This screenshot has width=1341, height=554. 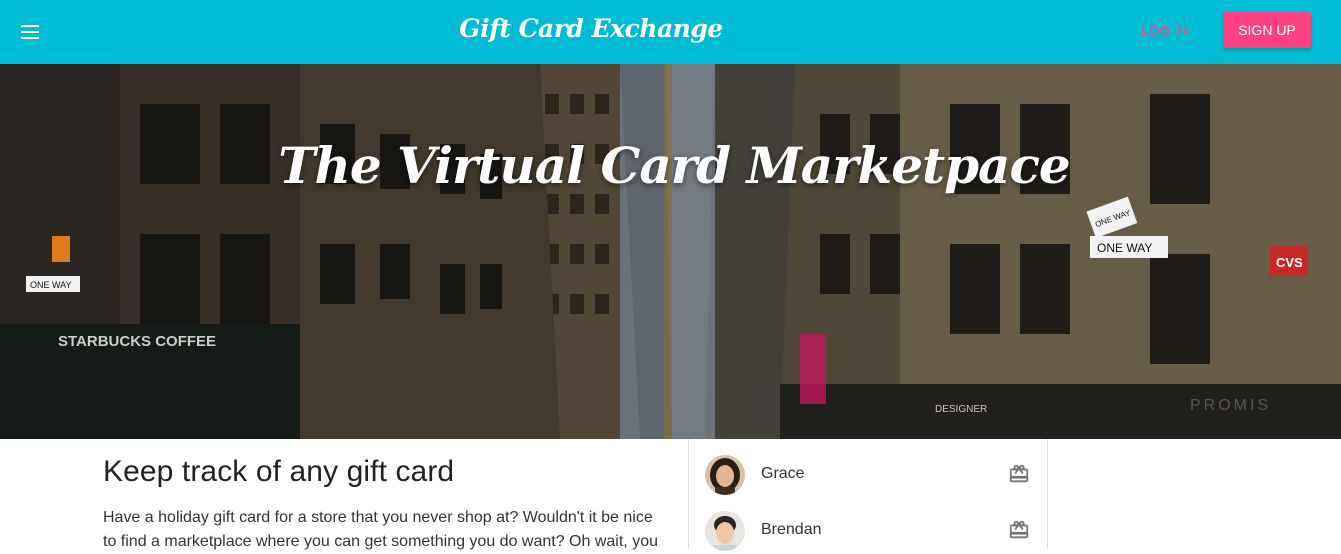 I want to click on feature-heading: Keep track of any gift card, so click(x=279, y=471).